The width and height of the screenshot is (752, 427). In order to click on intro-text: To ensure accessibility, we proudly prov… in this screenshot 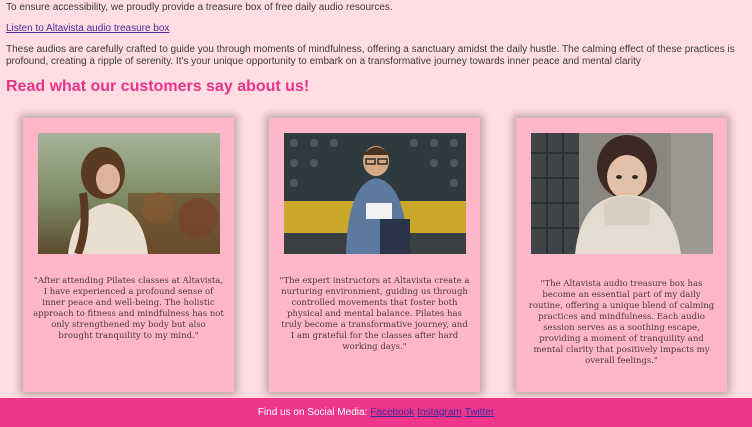, I will do `click(199, 7)`.